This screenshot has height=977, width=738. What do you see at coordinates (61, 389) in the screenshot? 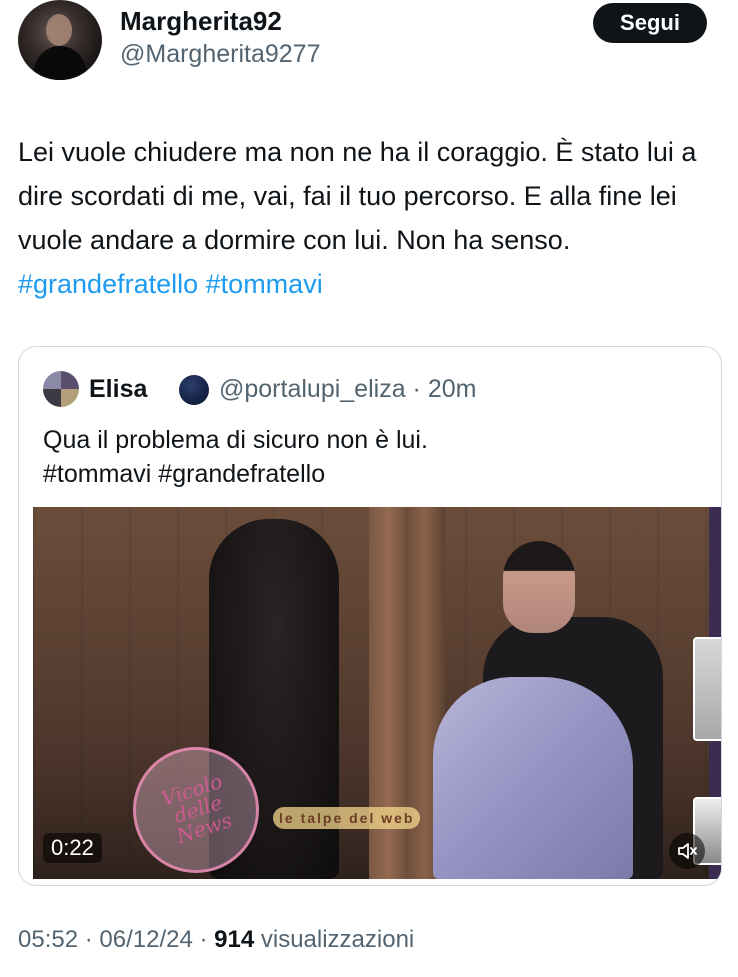
I see `quoted-author-avatar` at bounding box center [61, 389].